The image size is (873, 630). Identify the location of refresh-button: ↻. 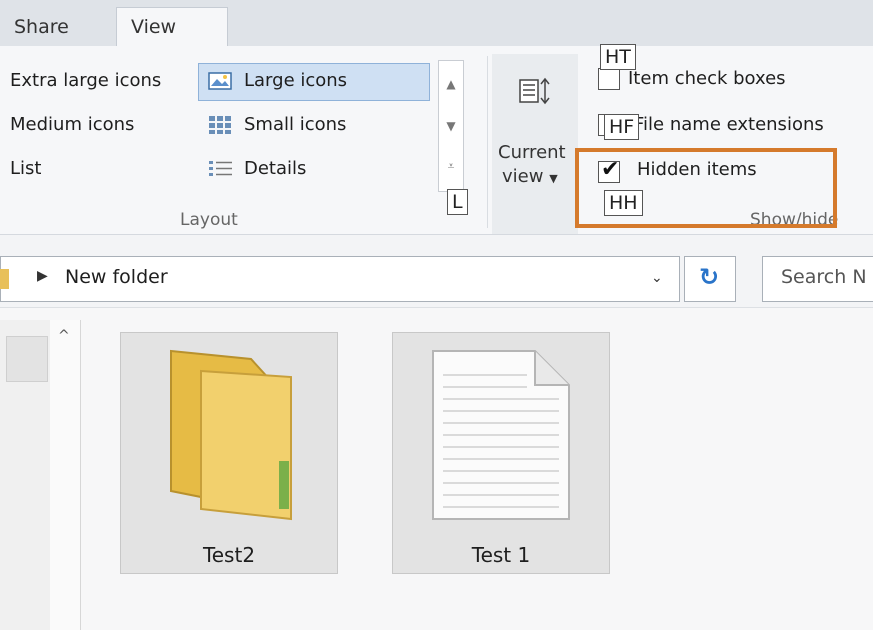
(710, 279).